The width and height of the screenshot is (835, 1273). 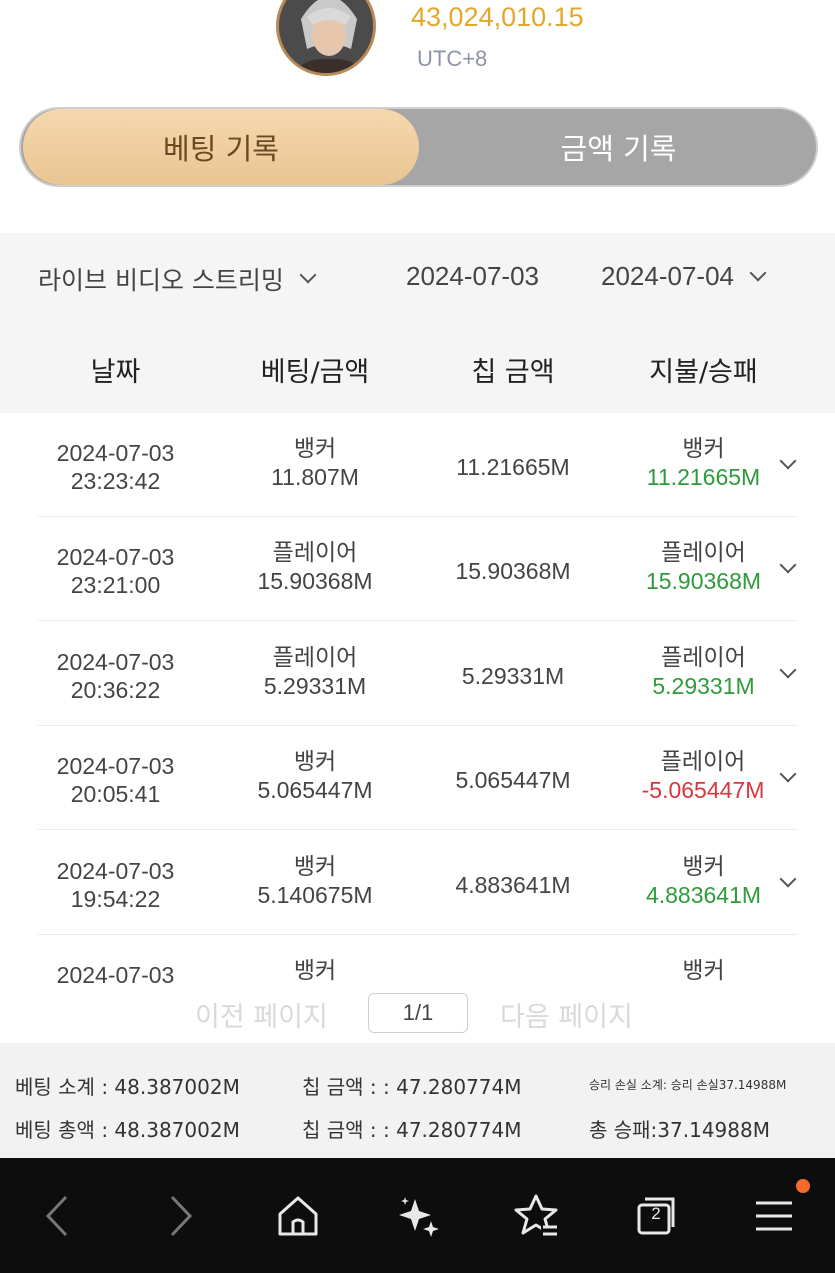 I want to click on row-payout: 뱅커, so click(x=703, y=970).